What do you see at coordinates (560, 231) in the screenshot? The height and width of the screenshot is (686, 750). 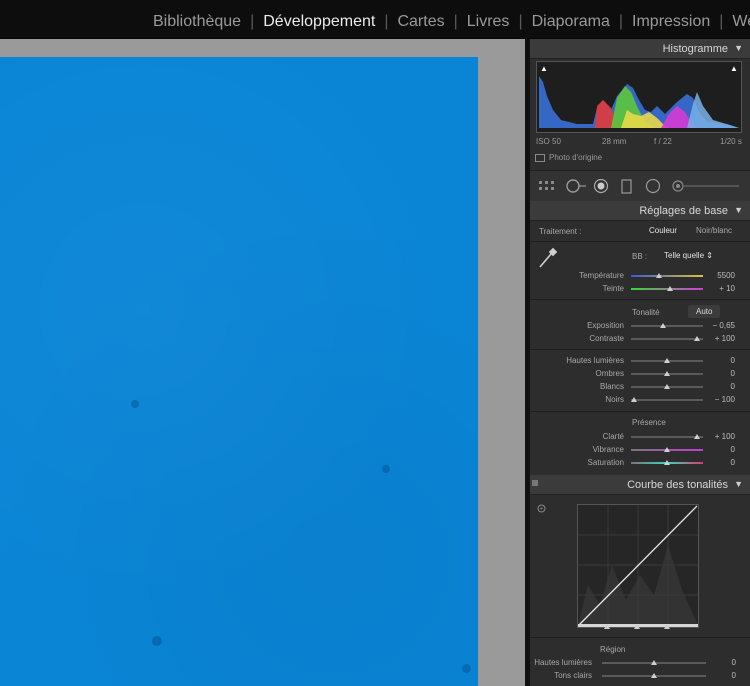 I see `treatment-label: Traitement :` at bounding box center [560, 231].